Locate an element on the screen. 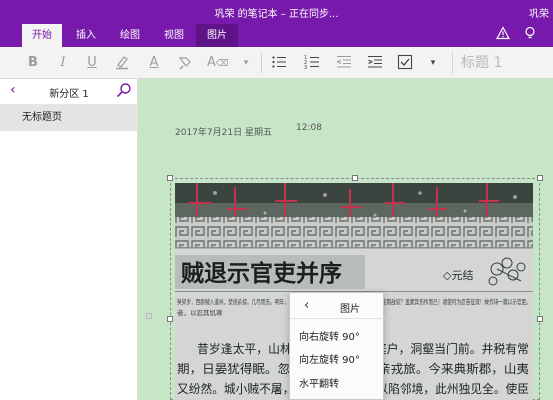 This screenshot has height=400, width=553. context-menu-header: ‹ 图片 is located at coordinates (337, 306).